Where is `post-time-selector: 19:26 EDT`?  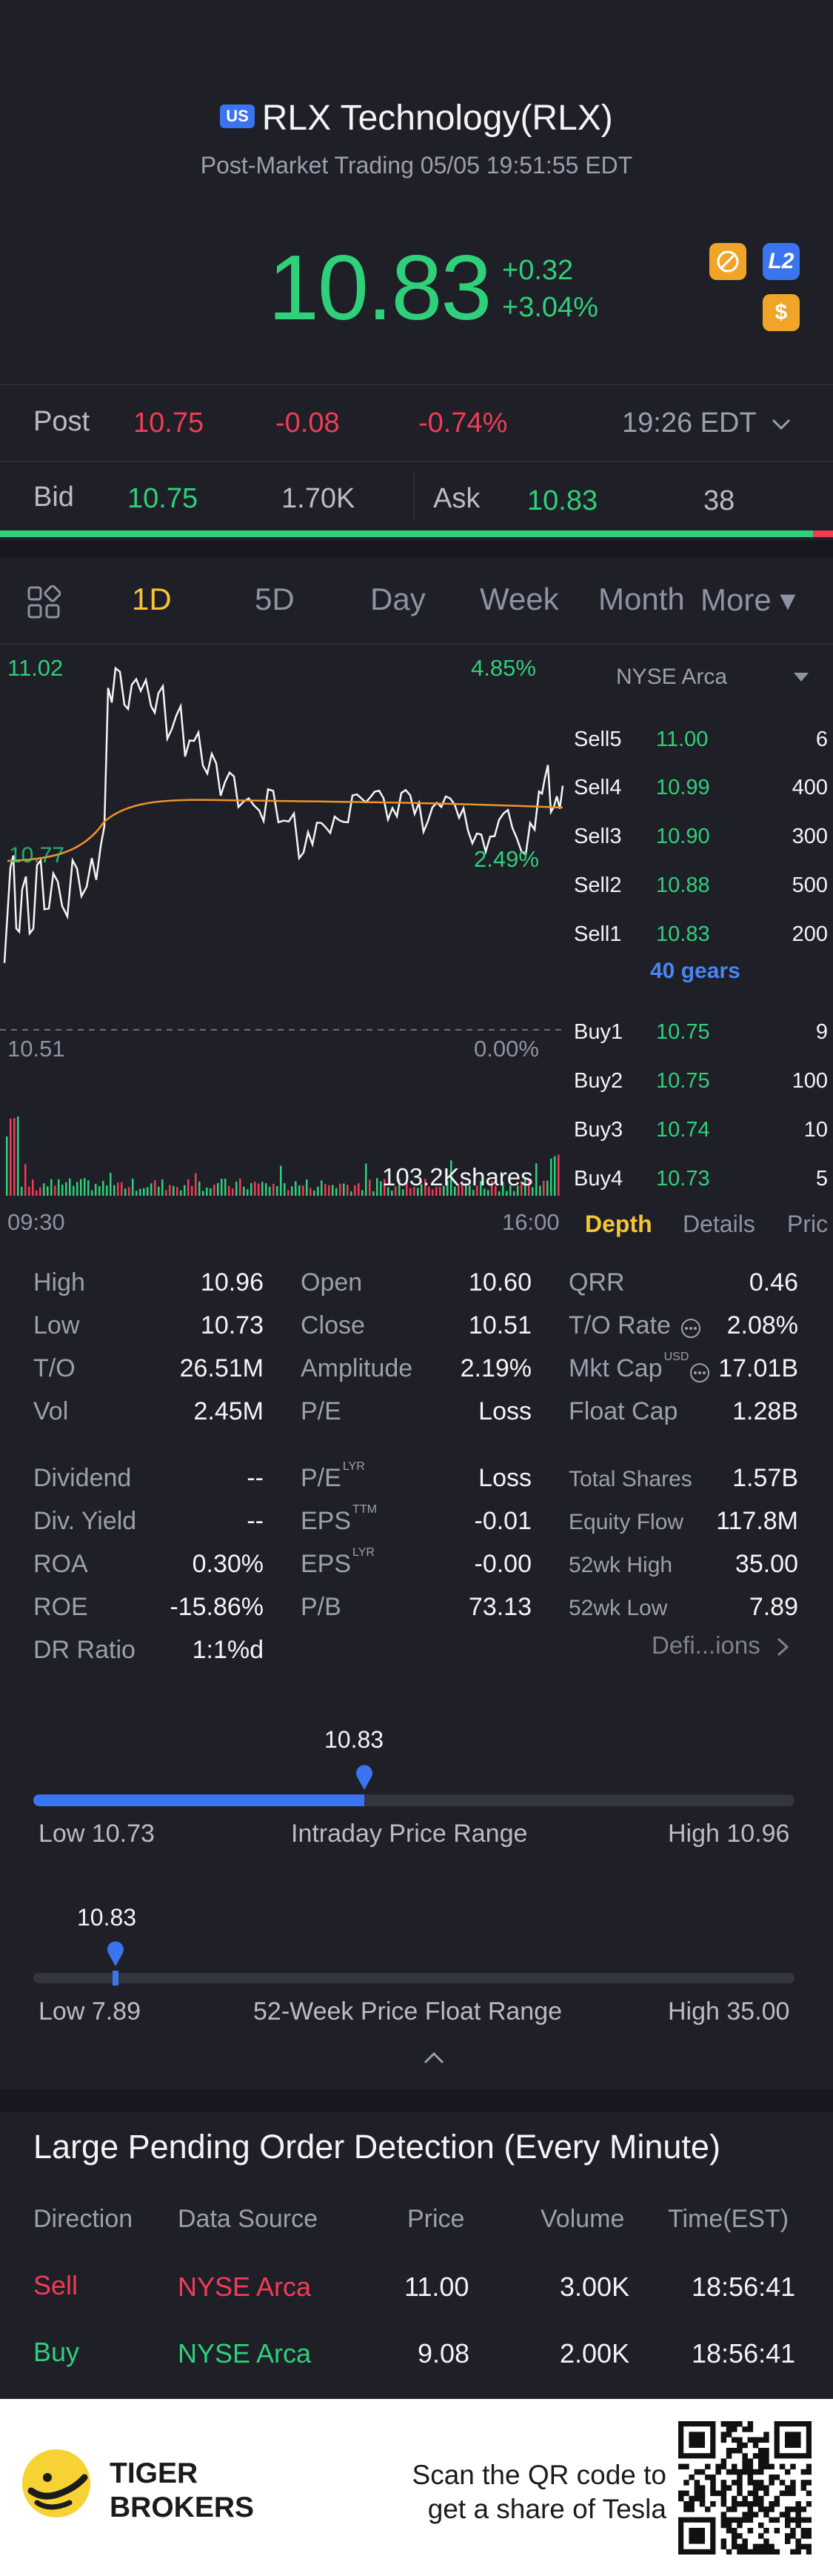 post-time-selector: 19:26 EDT is located at coordinates (707, 423).